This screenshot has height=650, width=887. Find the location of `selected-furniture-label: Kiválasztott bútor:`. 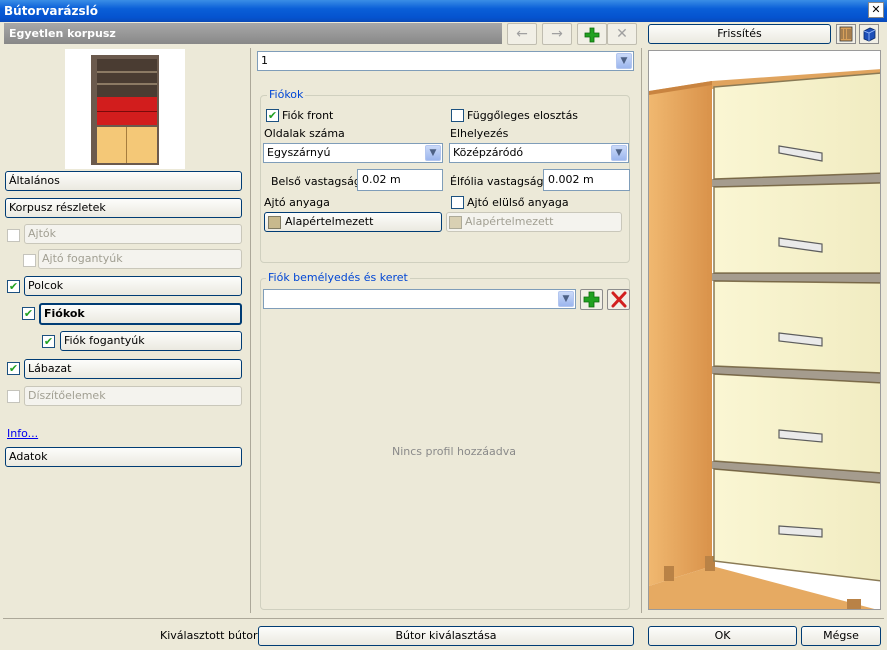

selected-furniture-label: Kiválasztott bútor: is located at coordinates (211, 635).